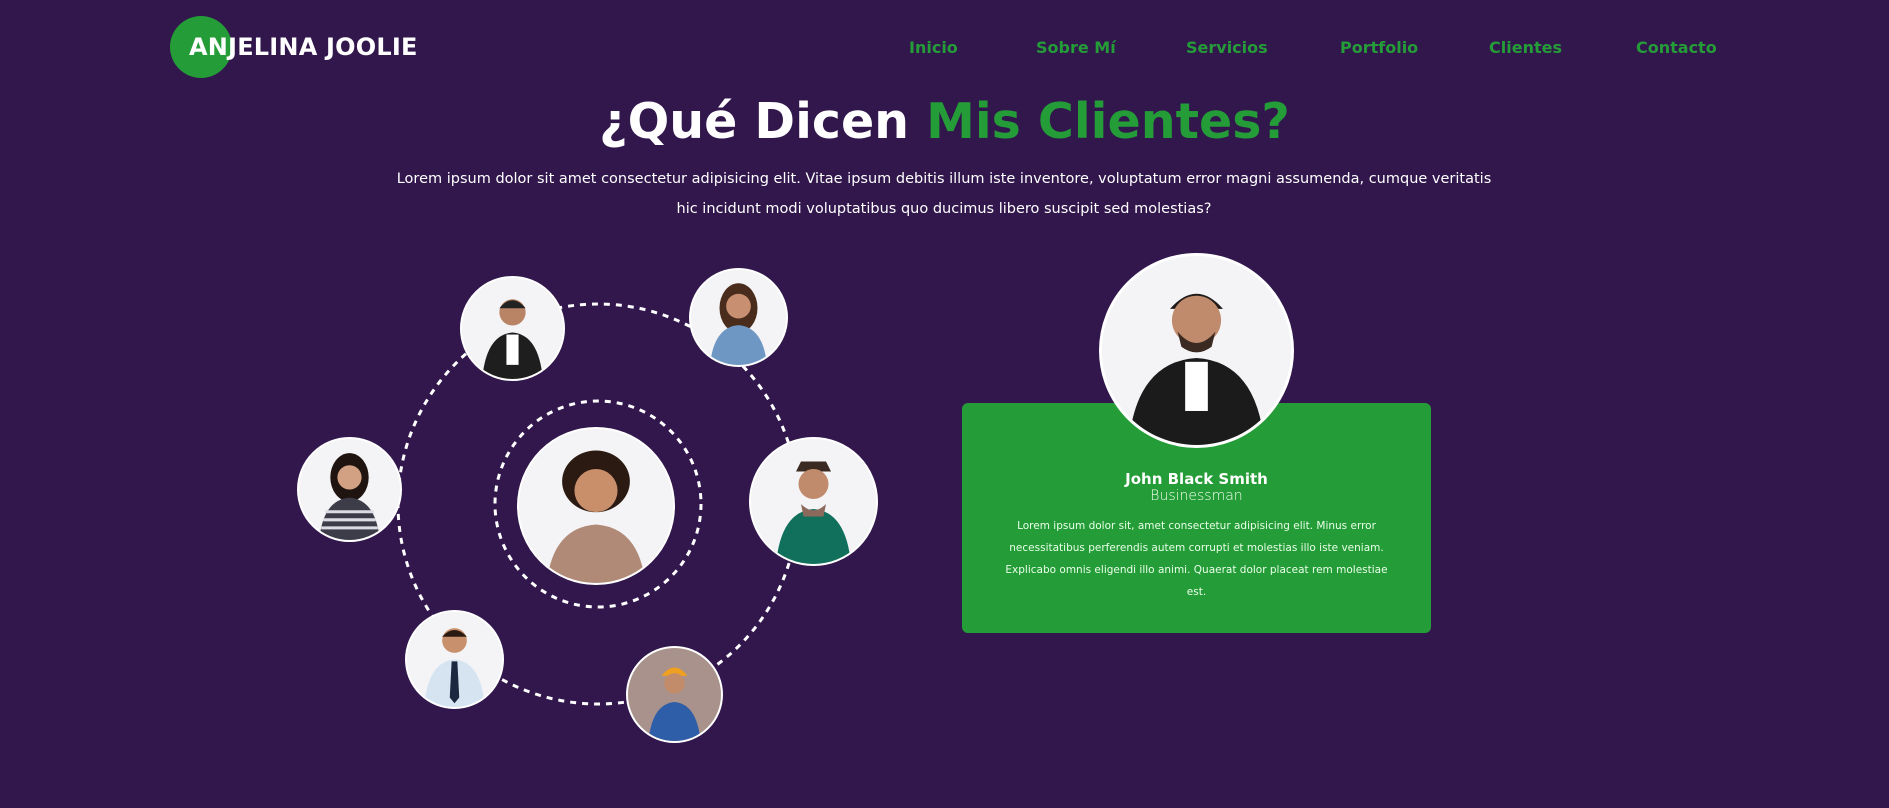 This screenshot has height=808, width=1889. Describe the element at coordinates (1076, 47) in the screenshot. I see `nav-sobre-mi: Sobre Mí` at that location.